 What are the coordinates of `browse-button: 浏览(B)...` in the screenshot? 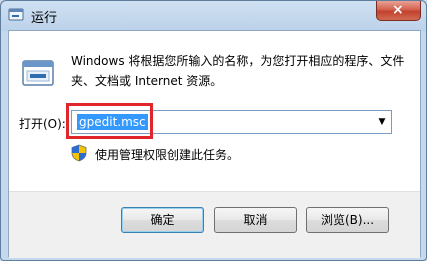 It's located at (347, 220).